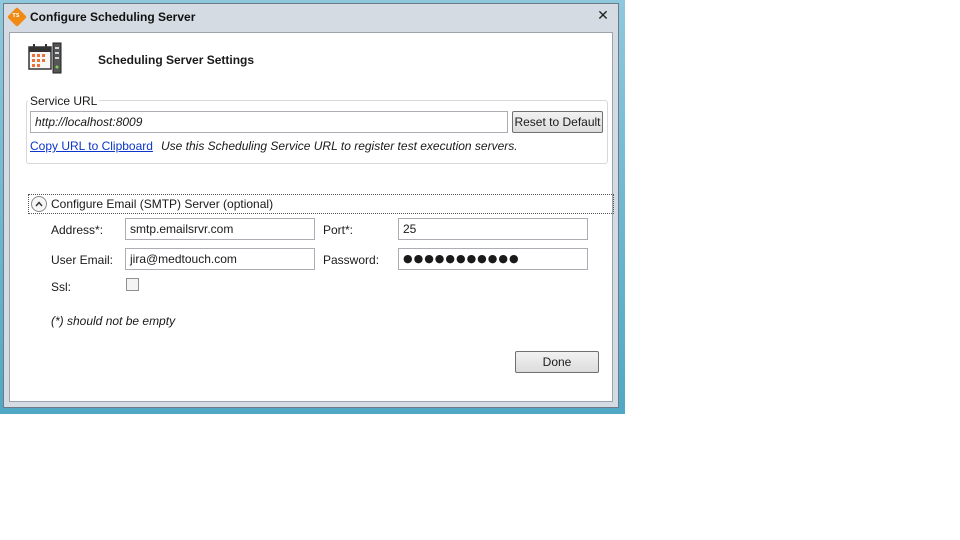 This screenshot has width=960, height=540. Describe the element at coordinates (603, 16) in the screenshot. I see `close-button: ✕` at that location.